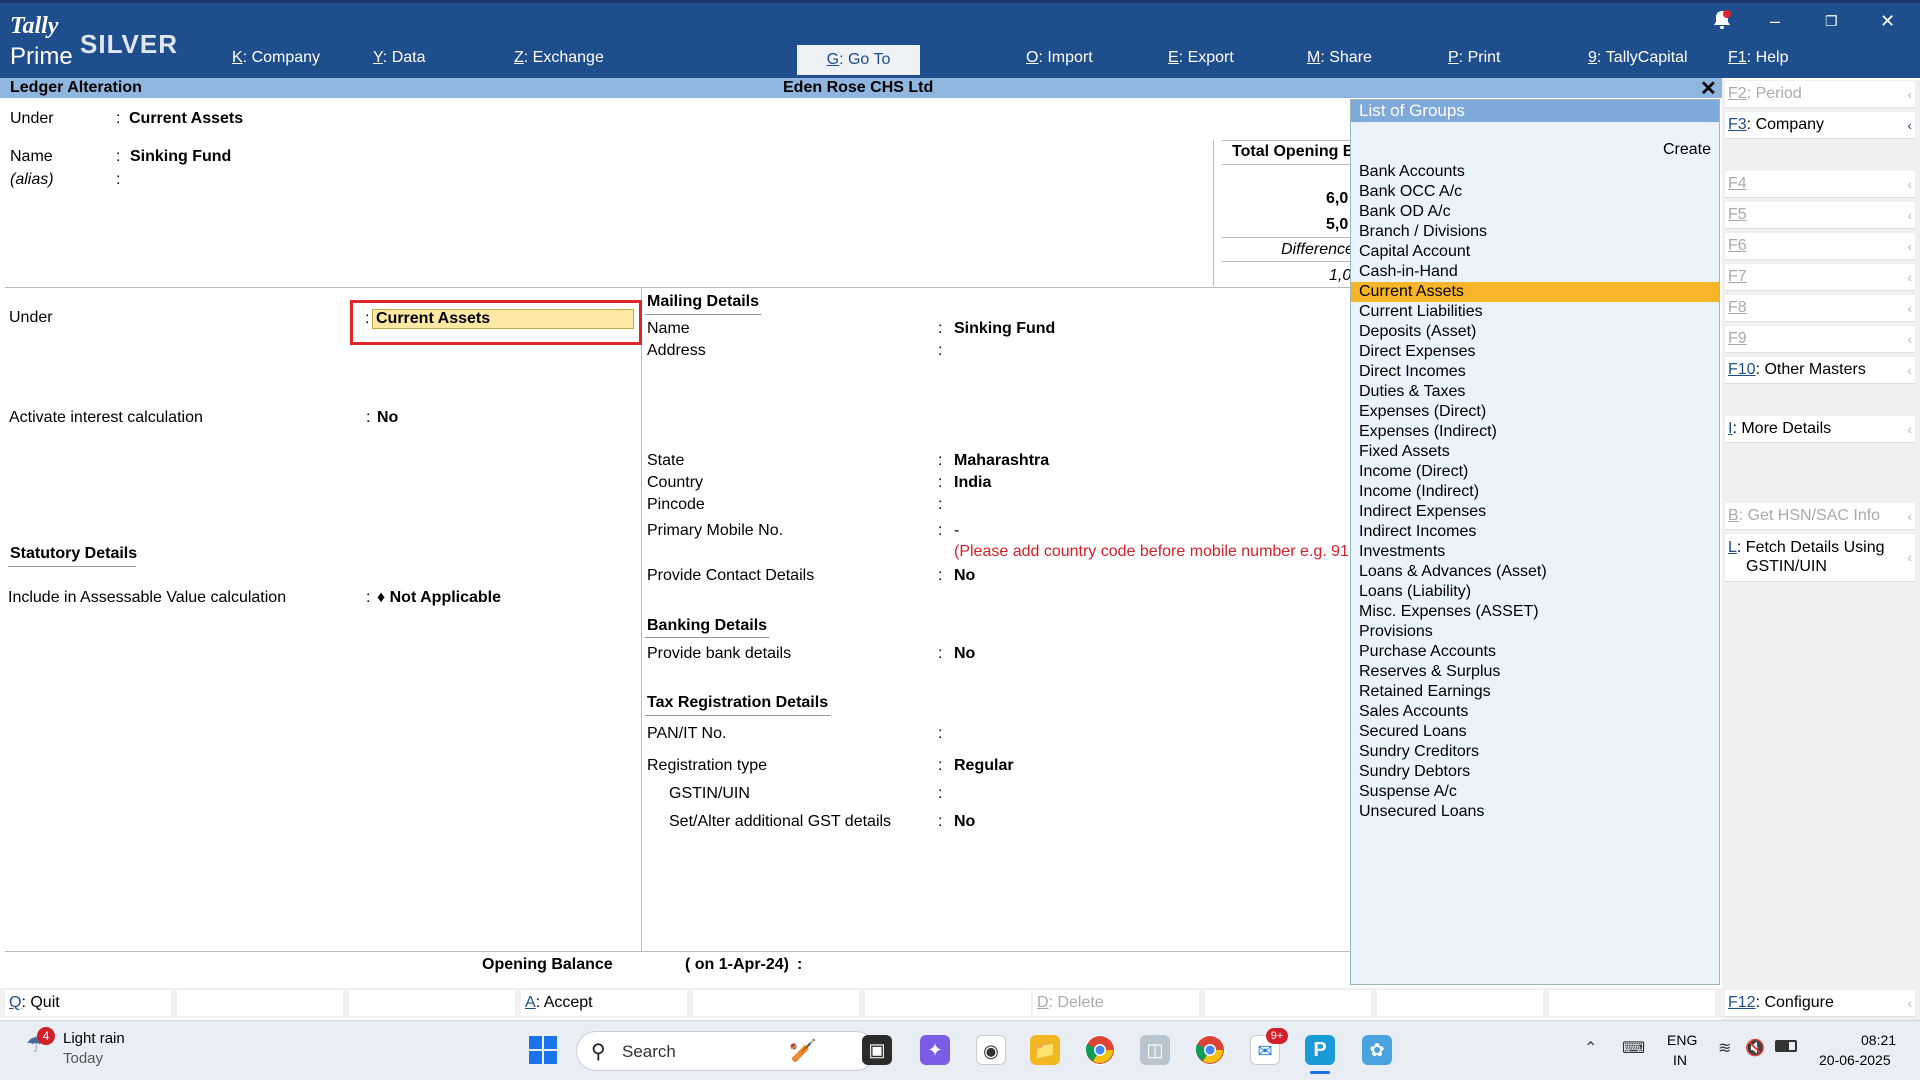 The width and height of the screenshot is (1920, 1080). What do you see at coordinates (1045, 1050) in the screenshot?
I see `file-explorer-icon: 📁` at bounding box center [1045, 1050].